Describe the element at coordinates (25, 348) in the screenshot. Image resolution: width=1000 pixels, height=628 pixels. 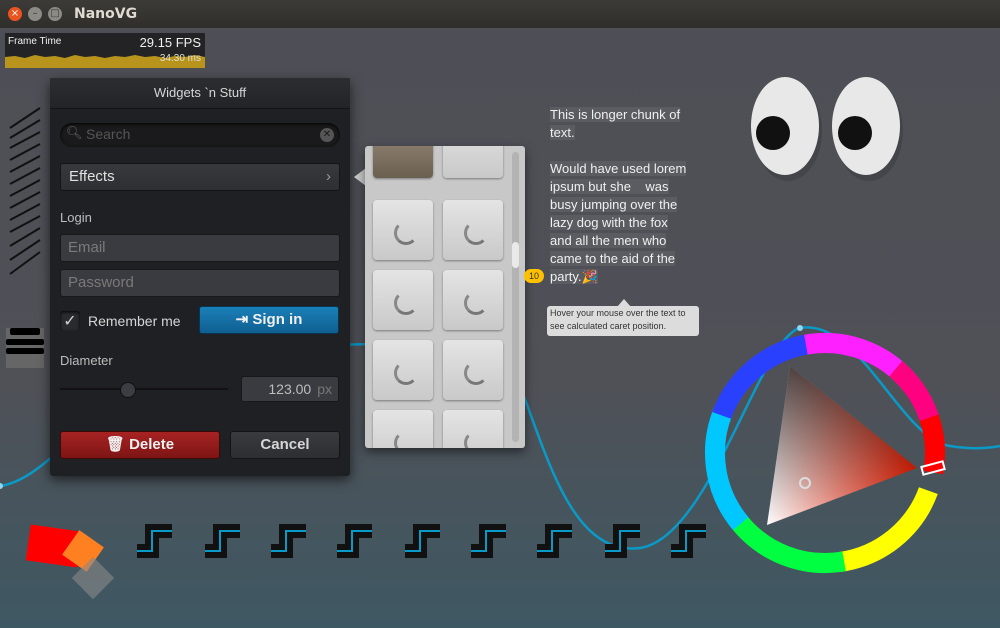
I see `stack-bars` at that location.